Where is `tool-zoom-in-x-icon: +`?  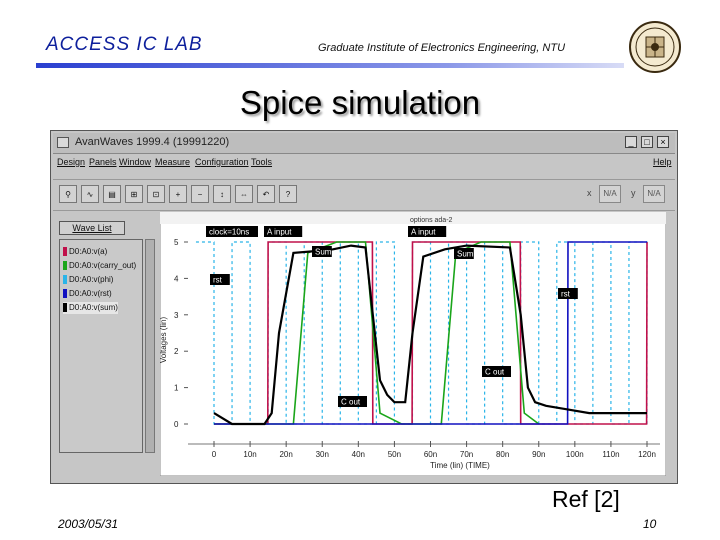 tool-zoom-in-x-icon: + is located at coordinates (178, 194).